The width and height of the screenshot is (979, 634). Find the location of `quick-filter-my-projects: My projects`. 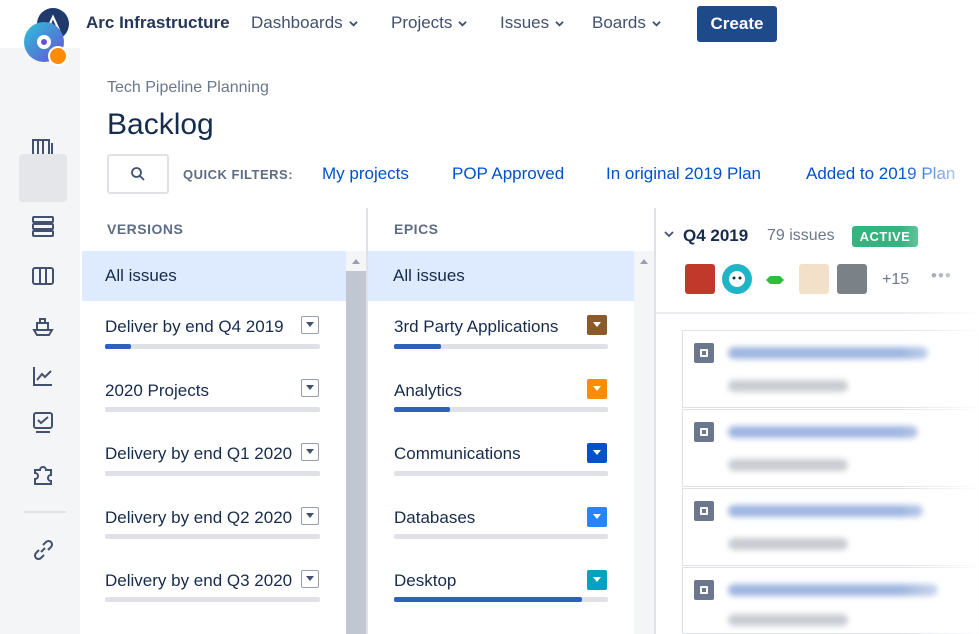

quick-filter-my-projects: My projects is located at coordinates (365, 174).